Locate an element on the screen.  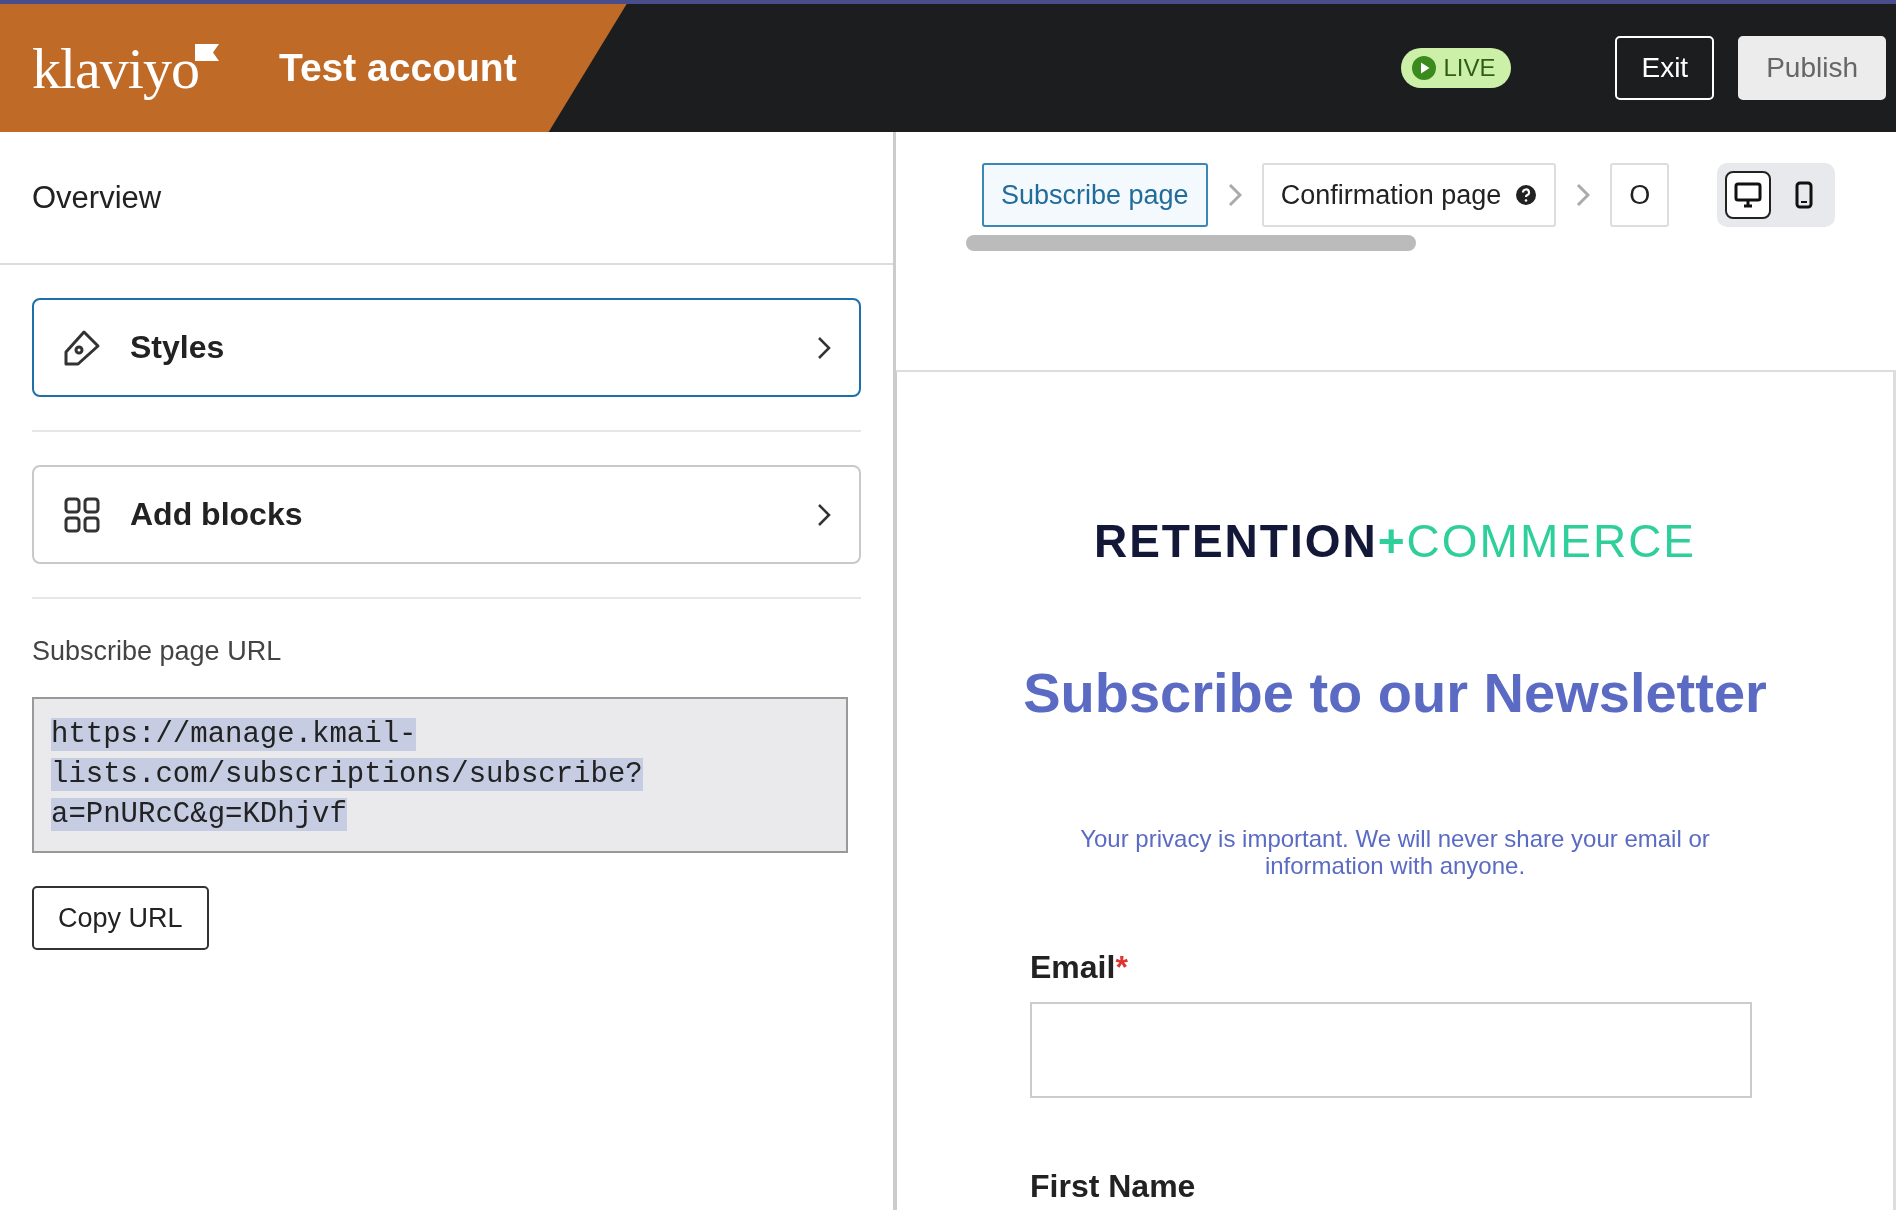
brand-logo: RETENTION+COMMERCE is located at coordinates (1395, 541).